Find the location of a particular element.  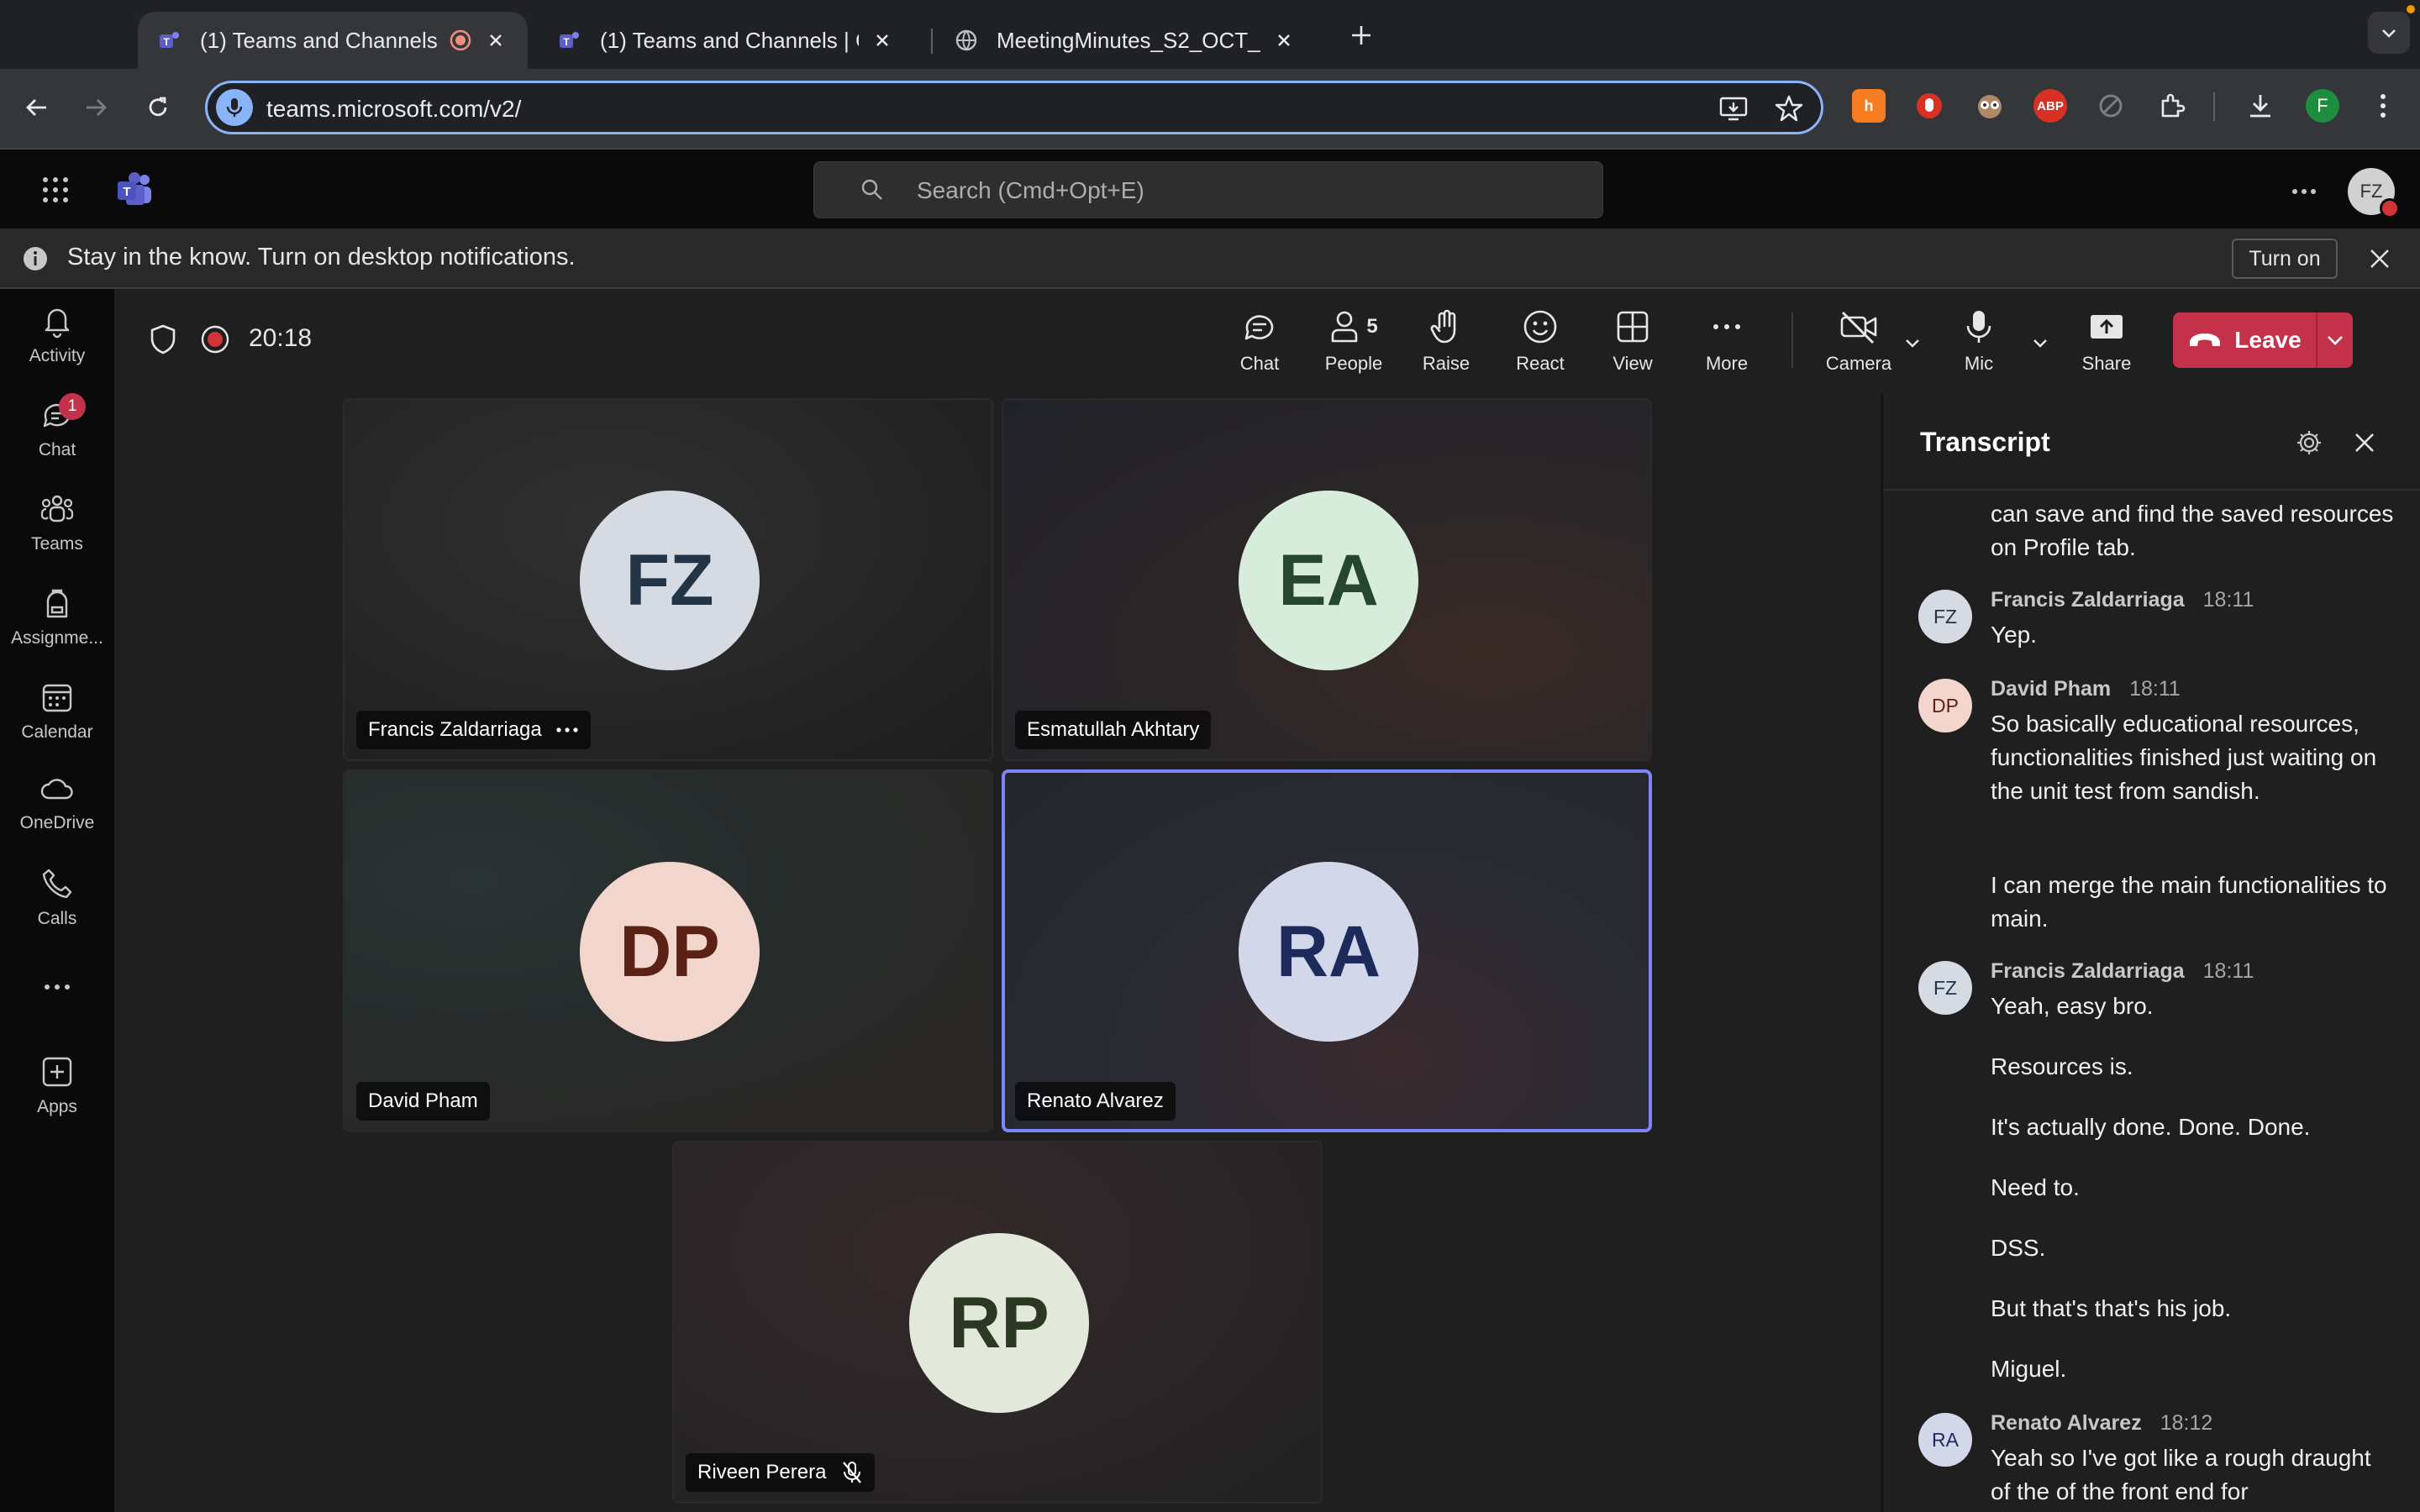

voice-search-mic-icon is located at coordinates (234, 107).